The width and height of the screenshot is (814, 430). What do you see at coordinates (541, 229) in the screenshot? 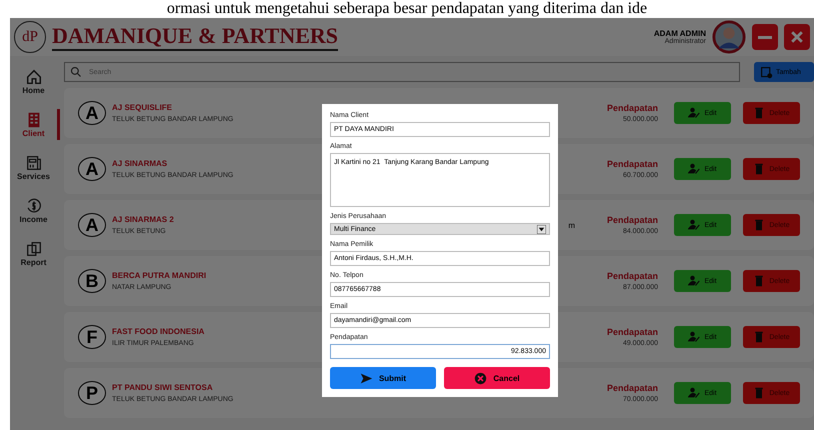
I see `caret-icon` at bounding box center [541, 229].